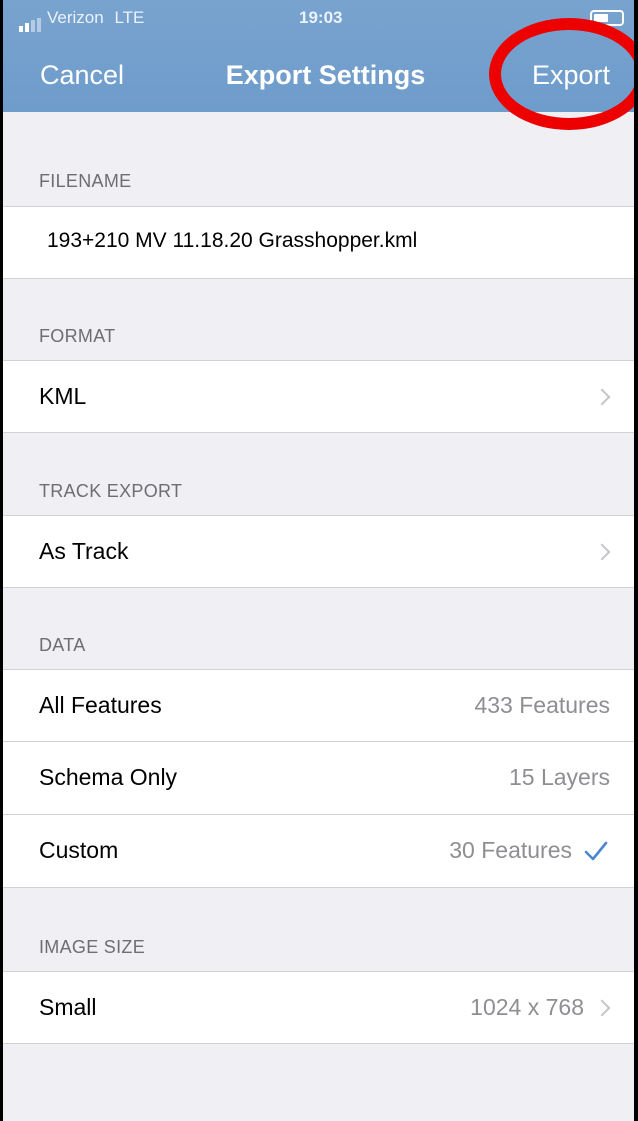  I want to click on format-row: KML, so click(318, 396).